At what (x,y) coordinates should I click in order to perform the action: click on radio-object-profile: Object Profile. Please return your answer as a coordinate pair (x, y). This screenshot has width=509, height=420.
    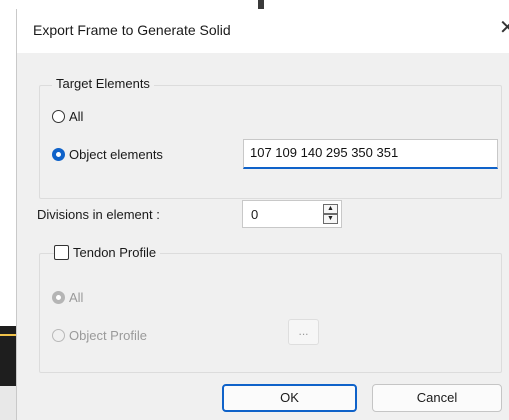
    Looking at the image, I should click on (99, 335).